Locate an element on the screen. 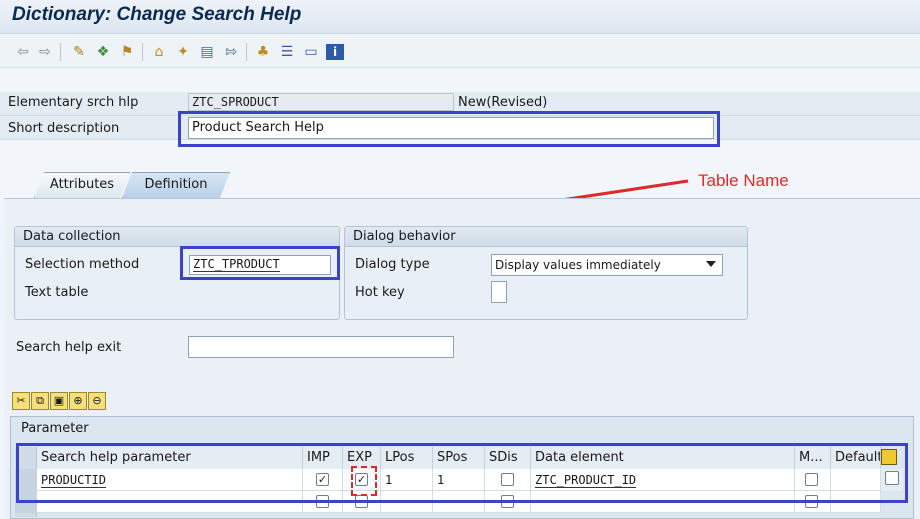 The image size is (920, 519). highlight-box-selection-method is located at coordinates (260, 263).